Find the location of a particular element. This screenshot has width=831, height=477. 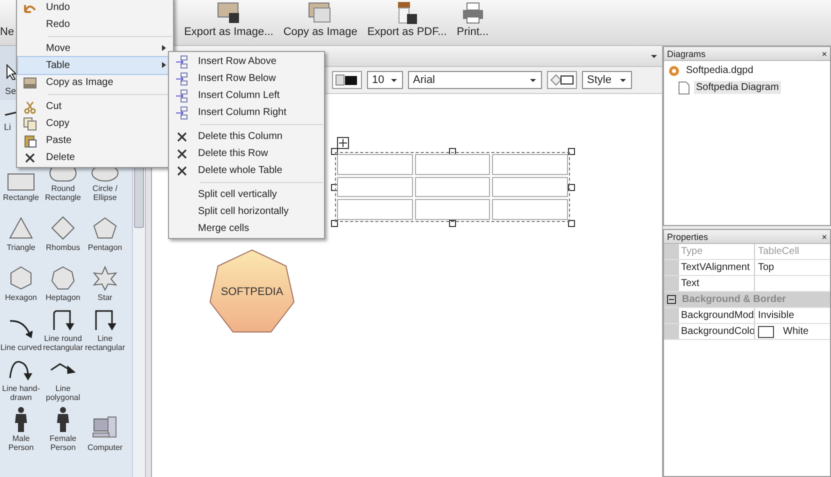

printer-icon is located at coordinates (472, 13).